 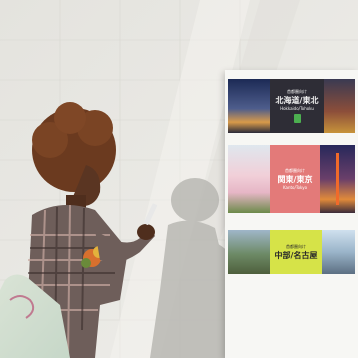 I want to click on mountain-village-photo, so click(x=249, y=252).